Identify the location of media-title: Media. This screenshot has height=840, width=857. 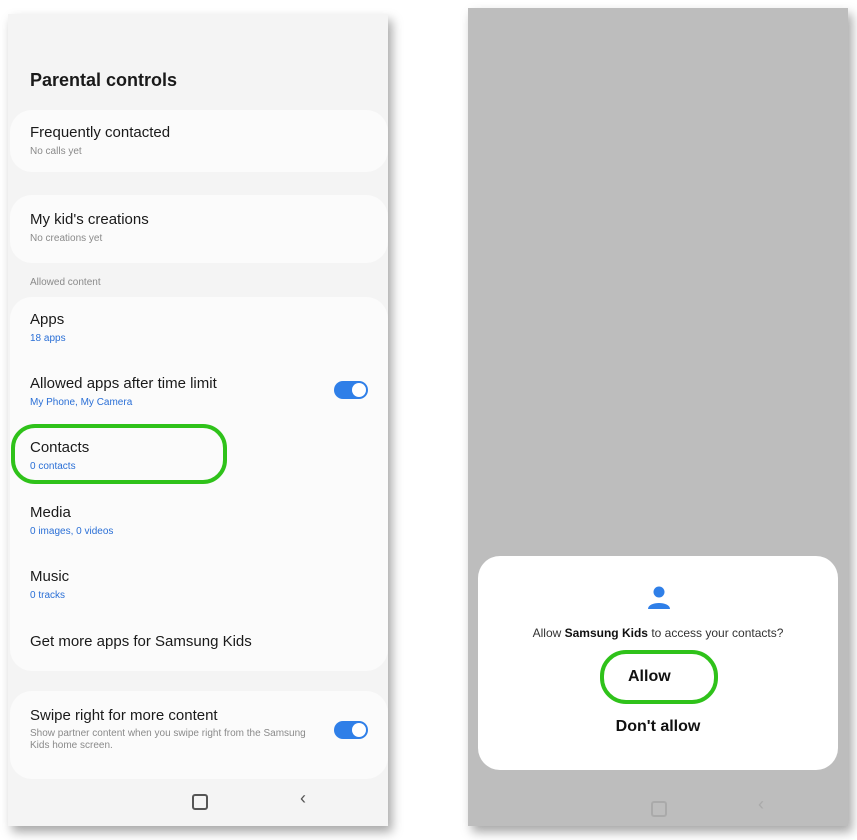
(50, 512).